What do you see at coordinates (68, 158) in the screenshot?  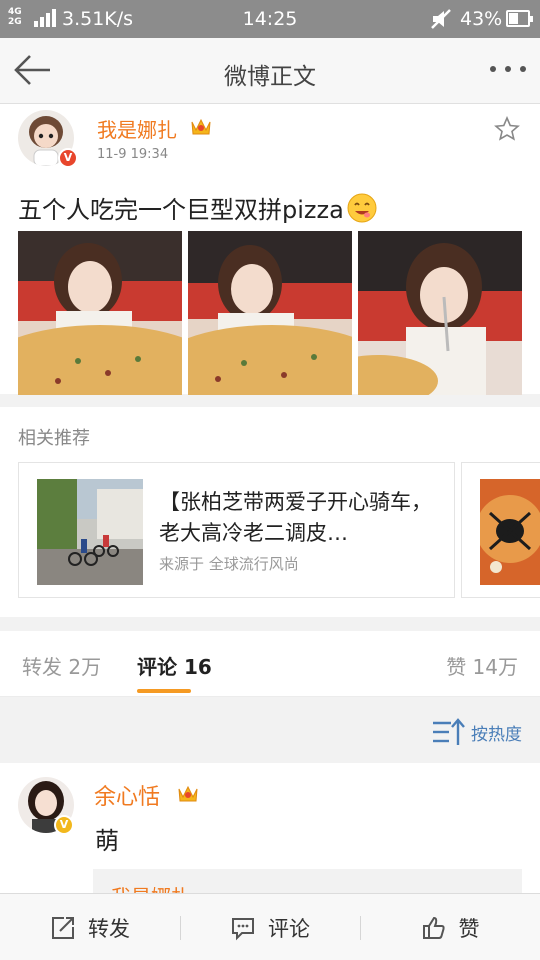 I see `verified-badge: V` at bounding box center [68, 158].